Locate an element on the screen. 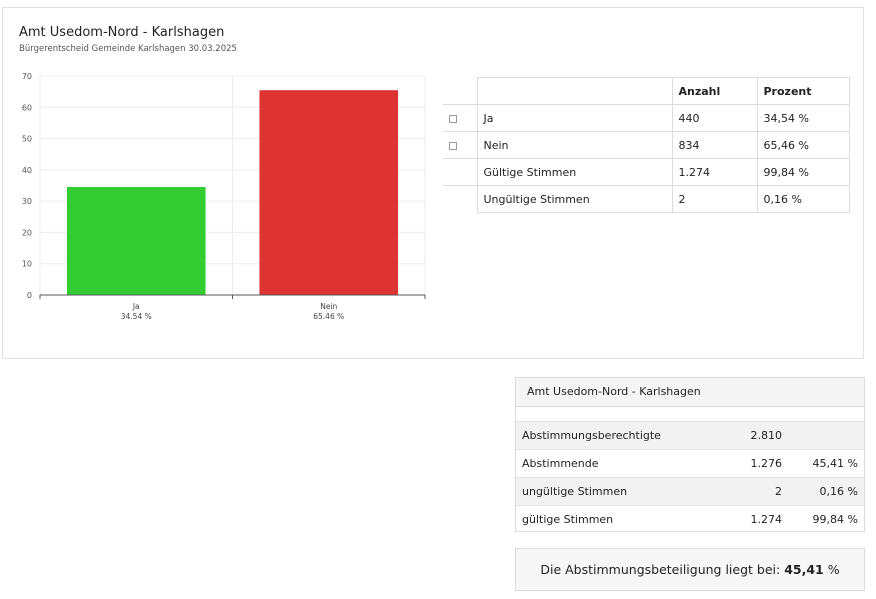 This screenshot has width=876, height=599. table-row: ungültige Stimmen 2 0,16 % is located at coordinates (690, 491).